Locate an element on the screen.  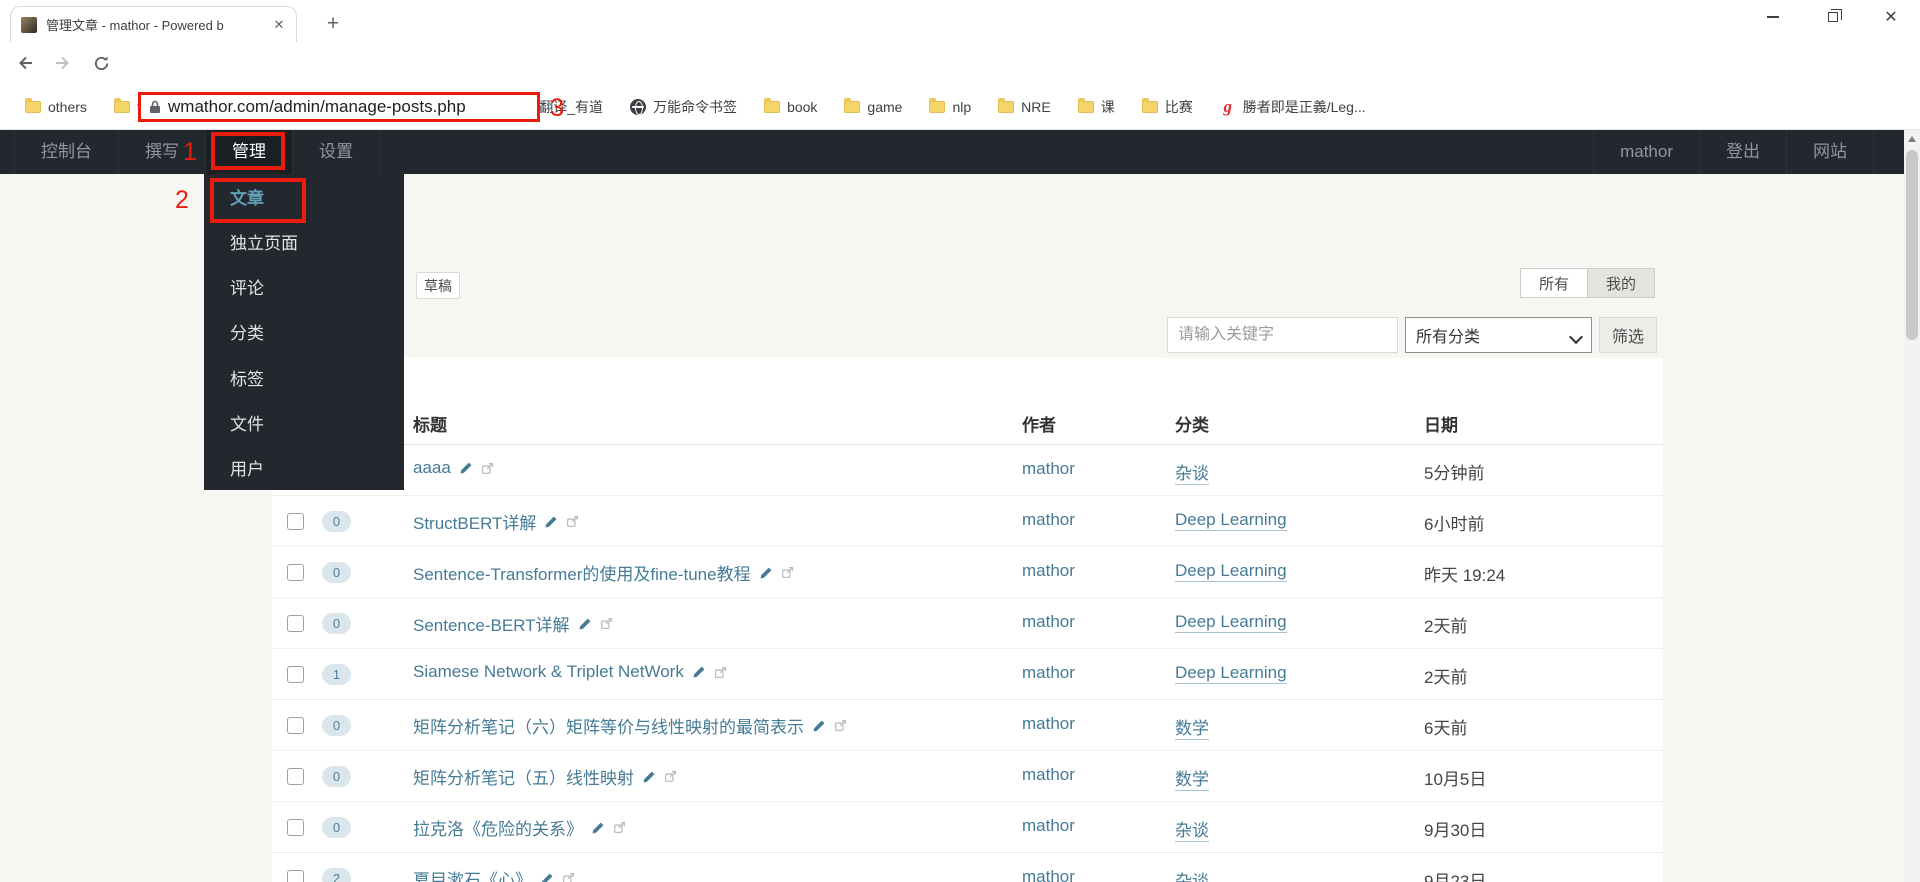
bookmark-item: 万能命令书签 is located at coordinates (683, 107).